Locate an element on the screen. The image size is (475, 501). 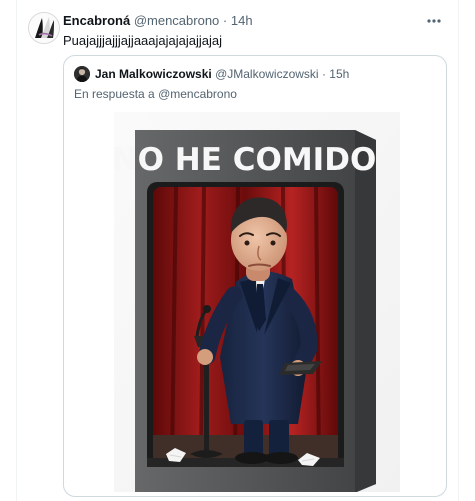
tweet-timestamp: 14h is located at coordinates (242, 20).